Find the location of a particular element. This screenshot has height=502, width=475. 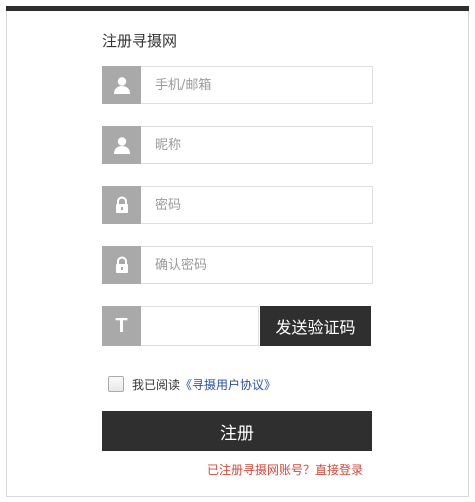

agreement-link: 《寻摄用户协议》 is located at coordinates (228, 384).